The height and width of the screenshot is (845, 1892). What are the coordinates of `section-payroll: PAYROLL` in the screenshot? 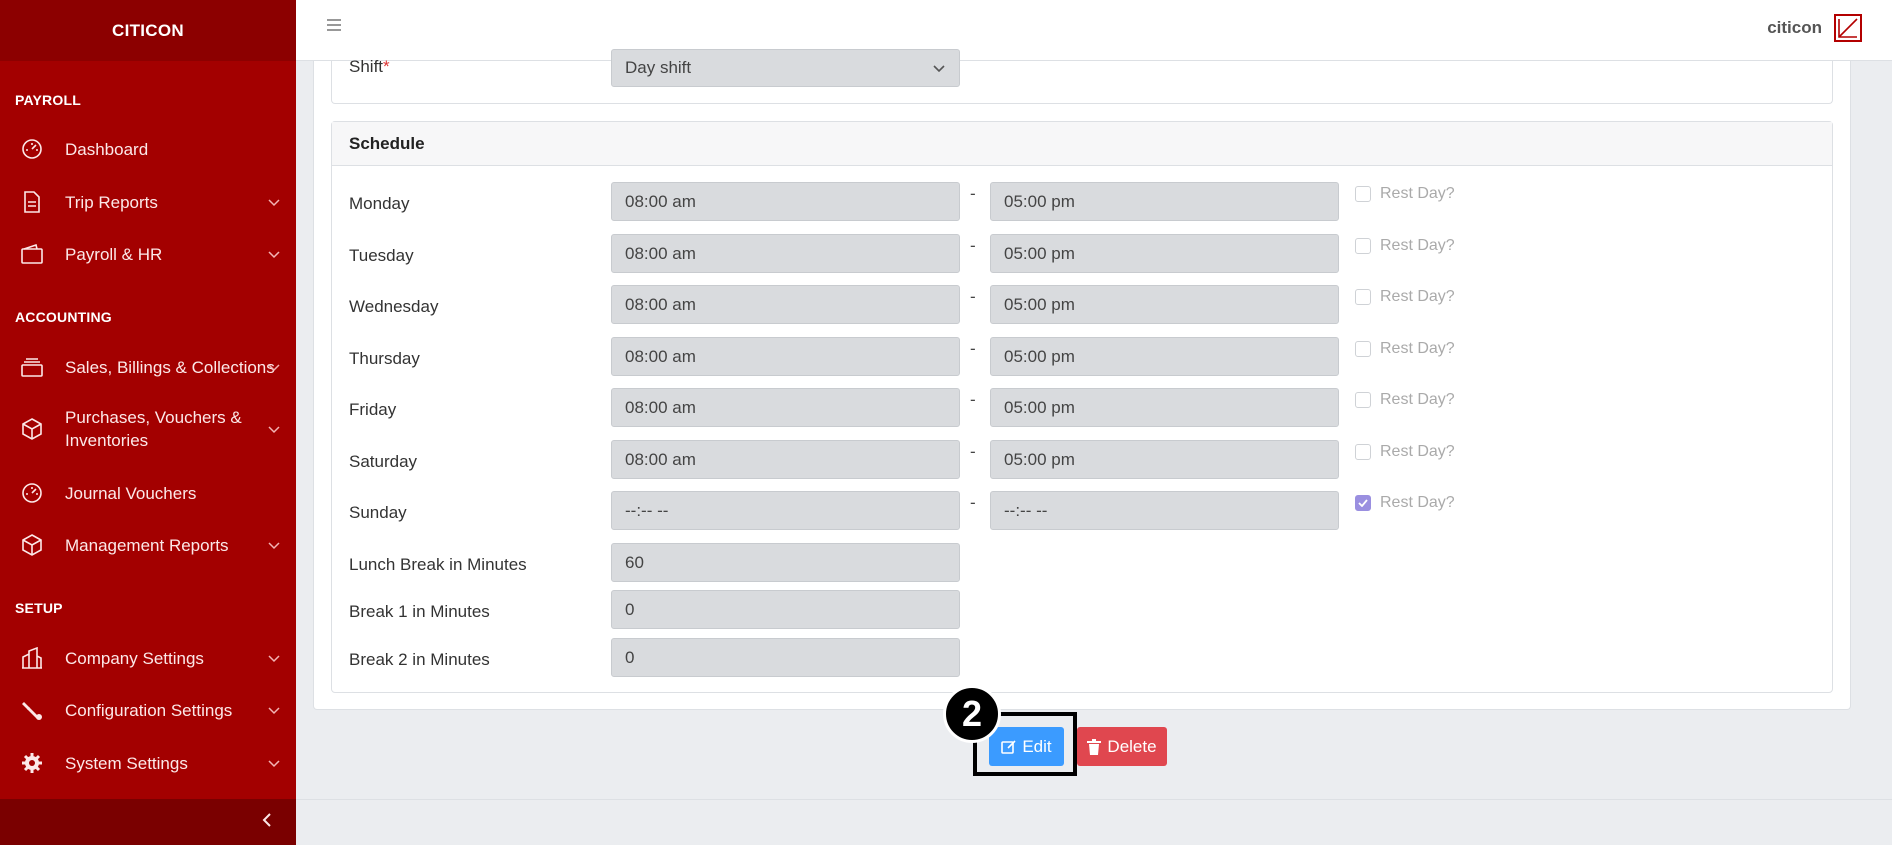 It's located at (48, 100).